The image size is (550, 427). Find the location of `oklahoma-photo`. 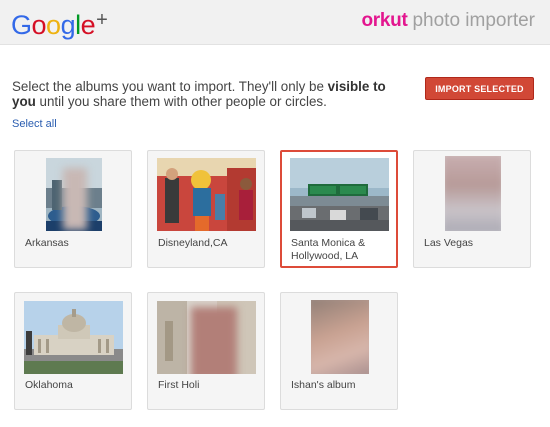

oklahoma-photo is located at coordinates (73, 337).